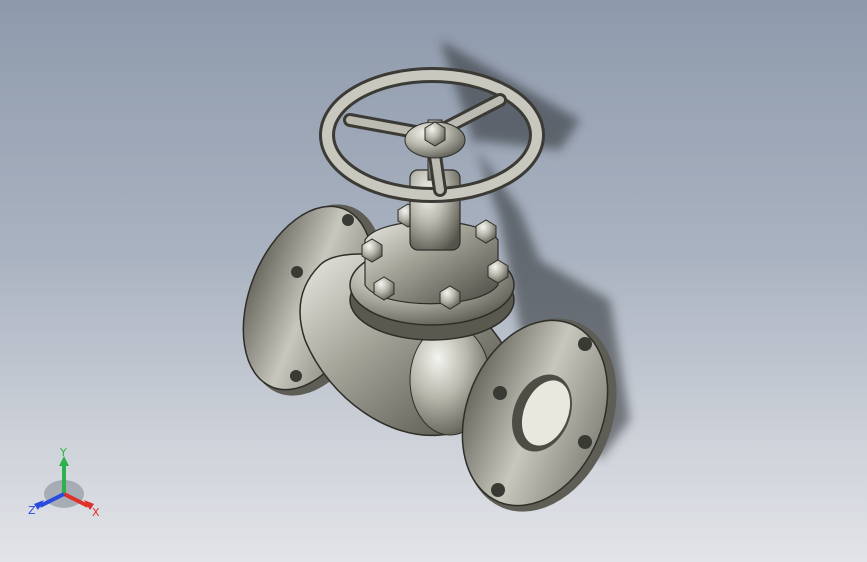  I want to click on orientation-triad: Y X Z, so click(64, 484).